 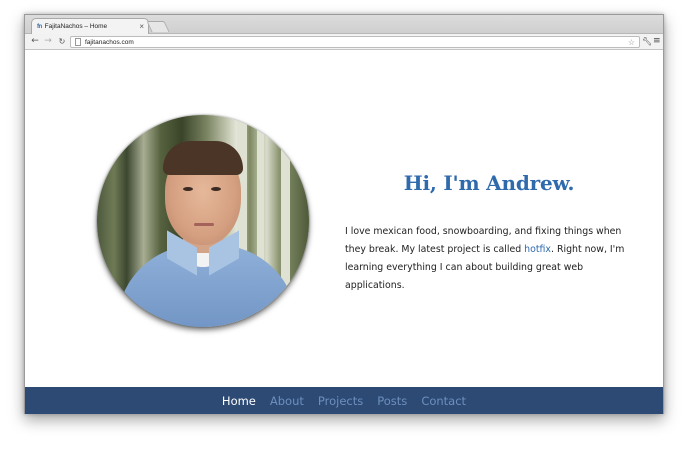 What do you see at coordinates (141, 26) in the screenshot?
I see `tab-close-icon: ×` at bounding box center [141, 26].